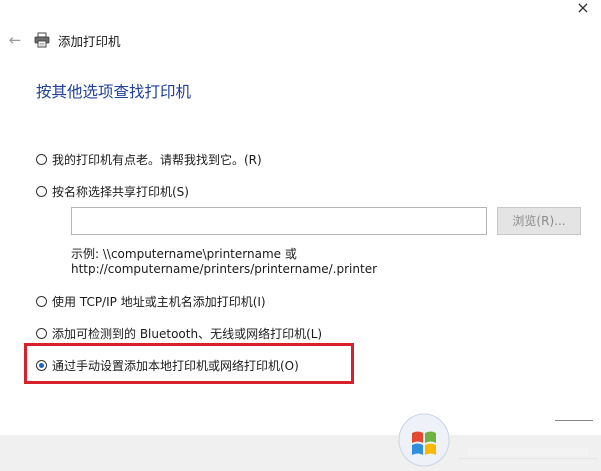 Image resolution: width=601 pixels, height=471 pixels. What do you see at coordinates (15, 40) in the screenshot?
I see `back-arrow-icon: ←` at bounding box center [15, 40].